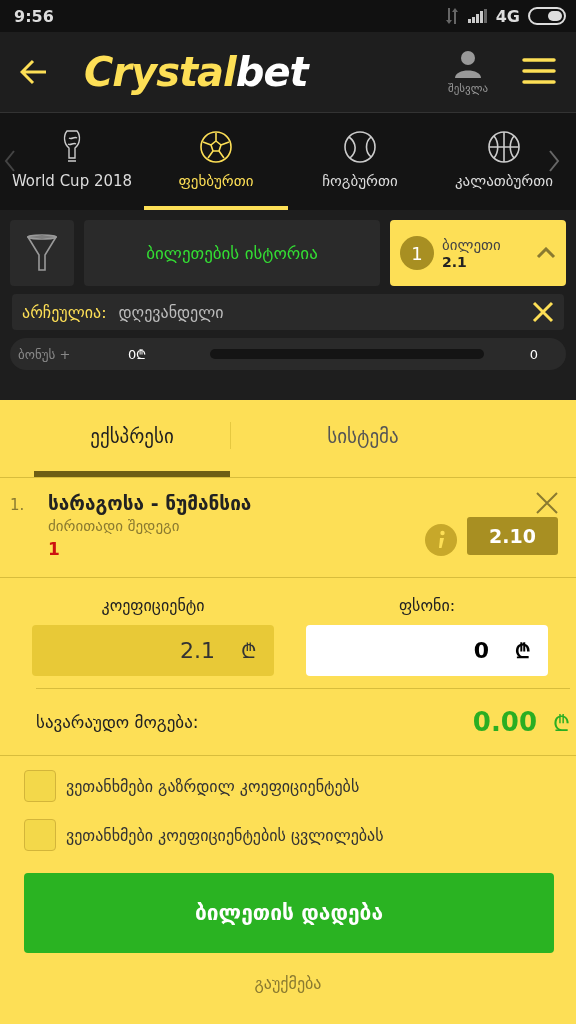 The width and height of the screenshot is (576, 1024). I want to click on coefficient-label: კოეფიციენტი, so click(153, 605).